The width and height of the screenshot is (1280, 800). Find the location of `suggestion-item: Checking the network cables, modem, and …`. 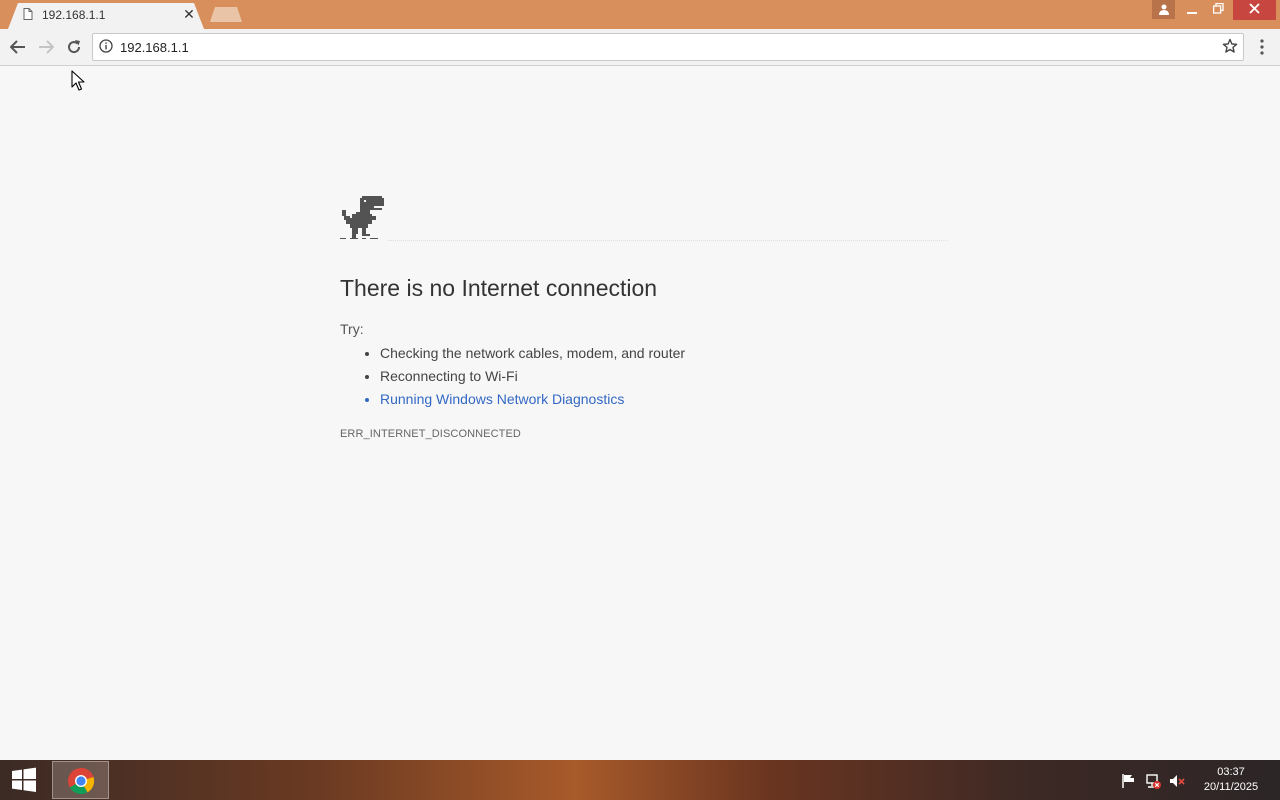

suggestion-item: Checking the network cables, modem, and … is located at coordinates (532, 353).